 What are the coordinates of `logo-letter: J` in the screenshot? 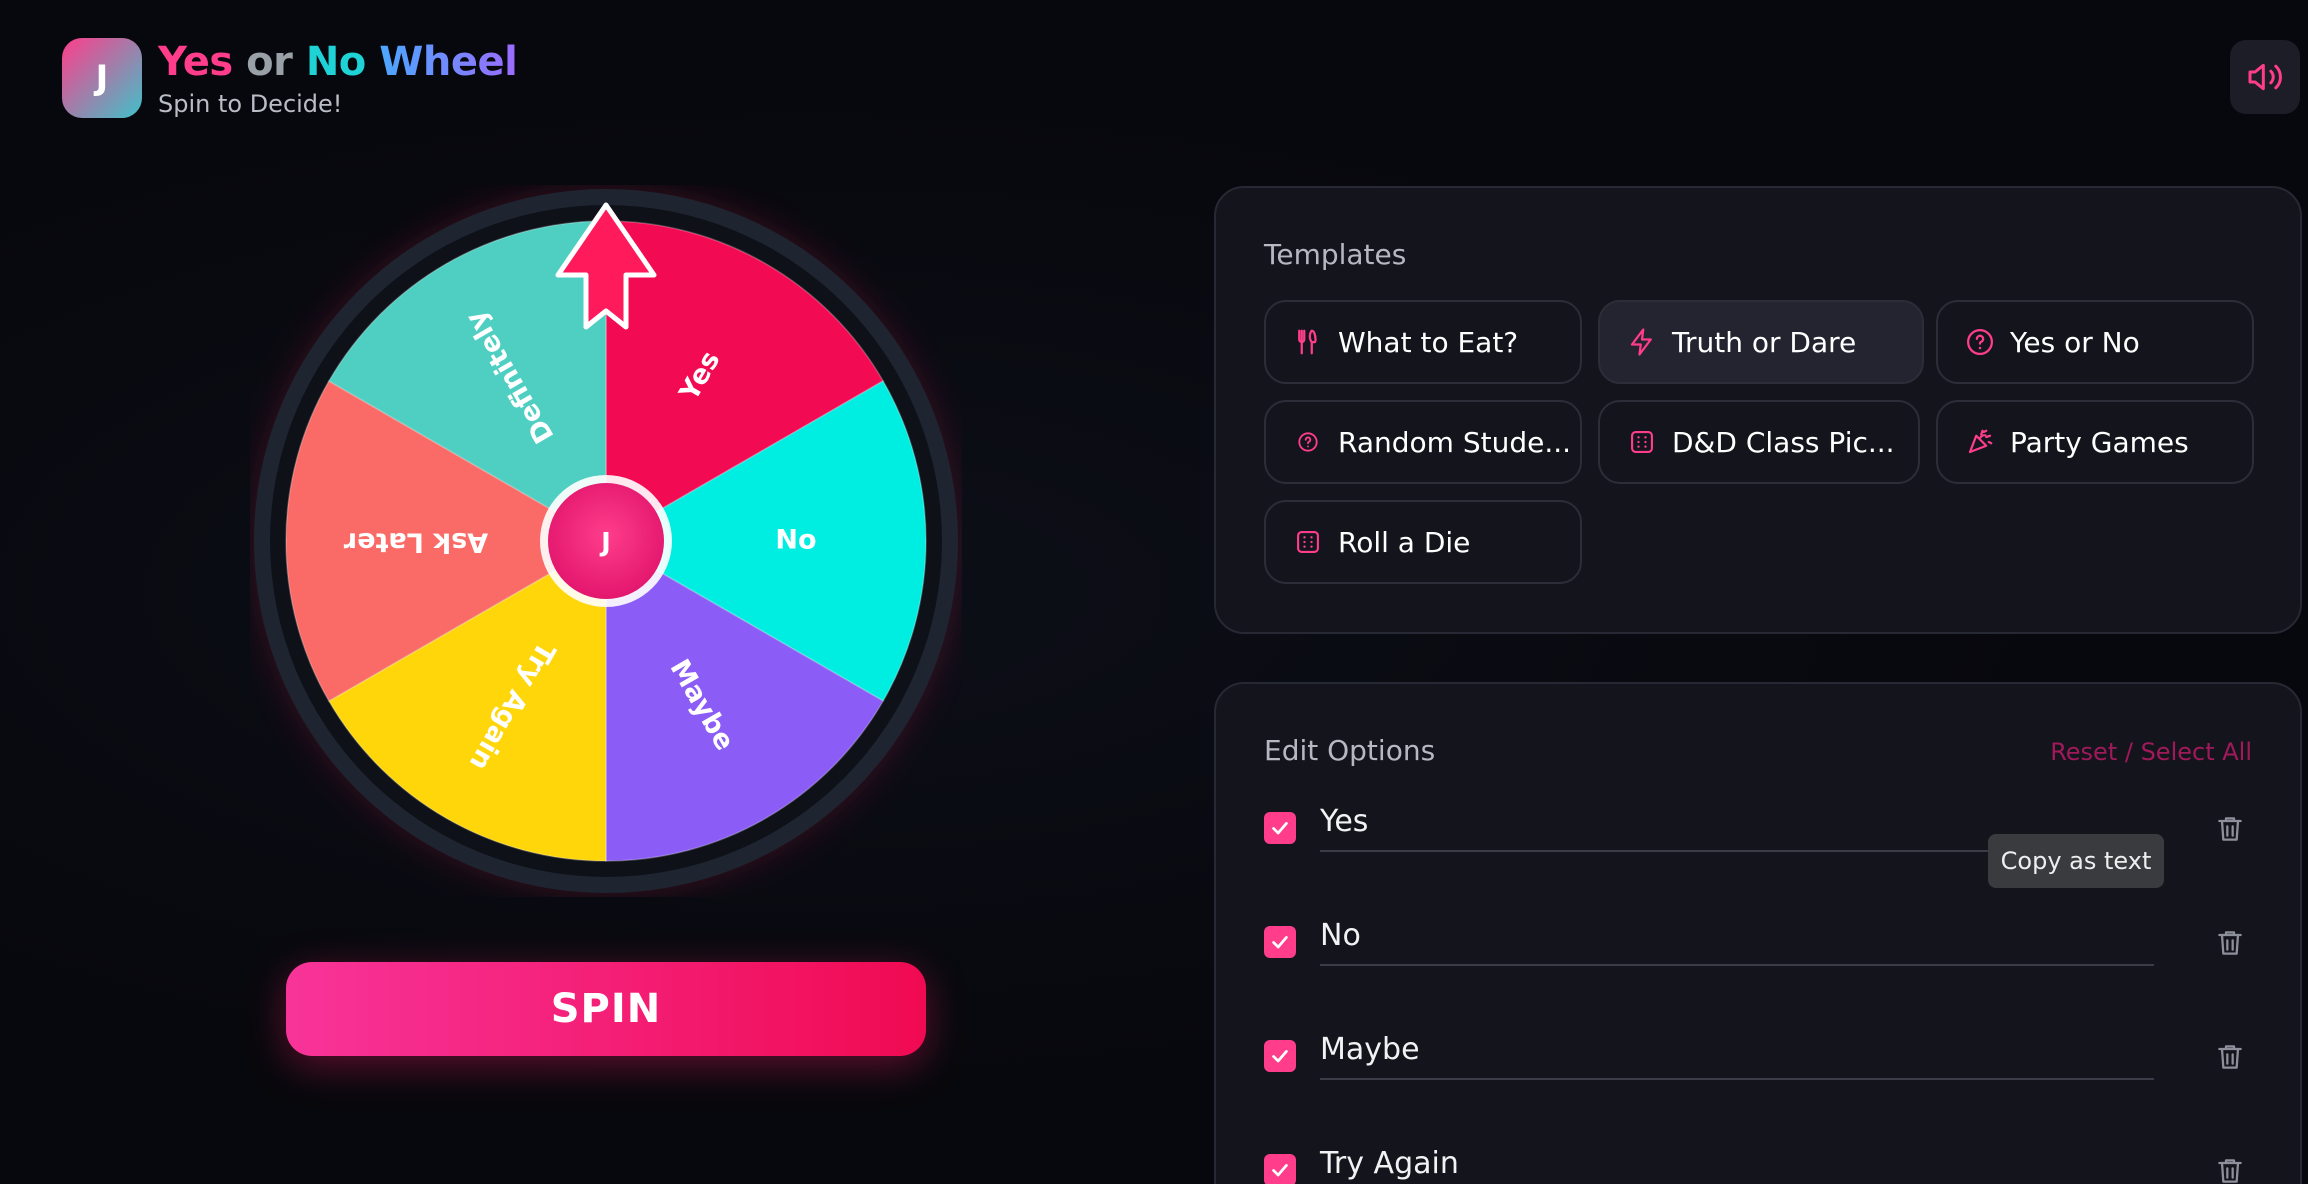 It's located at (102, 78).